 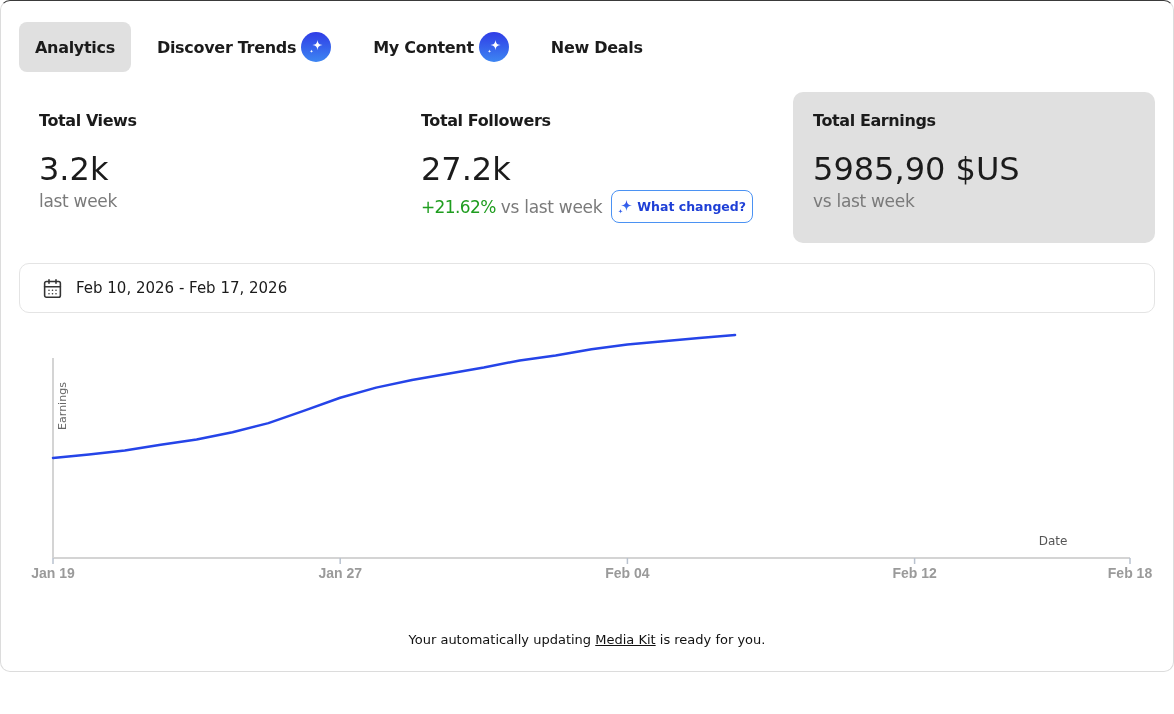 I want to click on x-tick-label: Feb 12, so click(x=914, y=573).